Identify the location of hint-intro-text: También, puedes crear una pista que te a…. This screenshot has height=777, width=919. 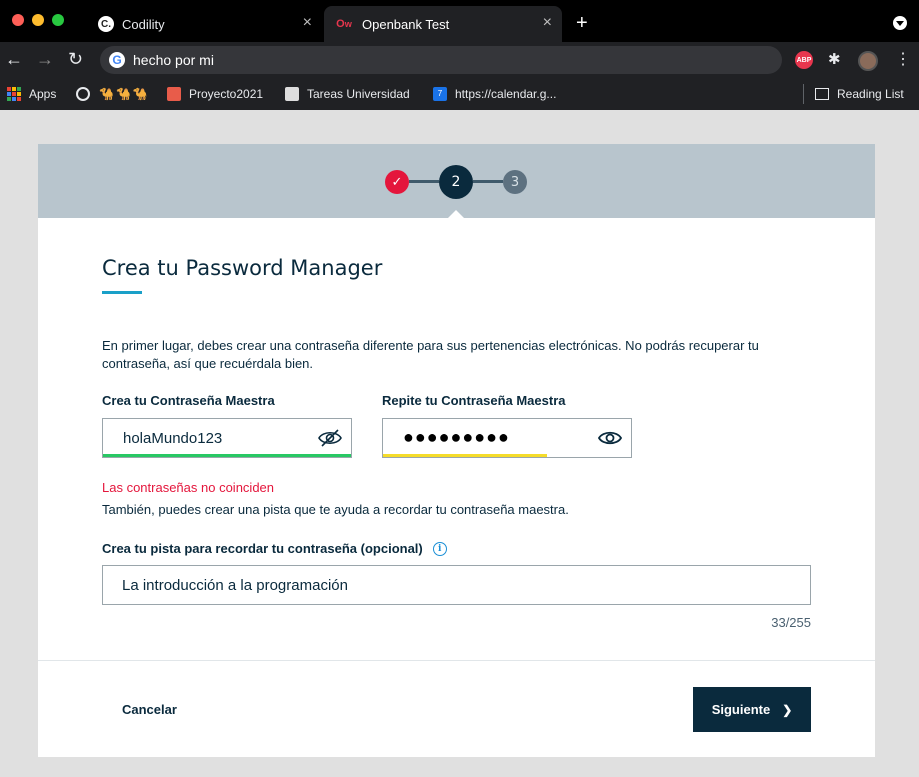
(335, 509).